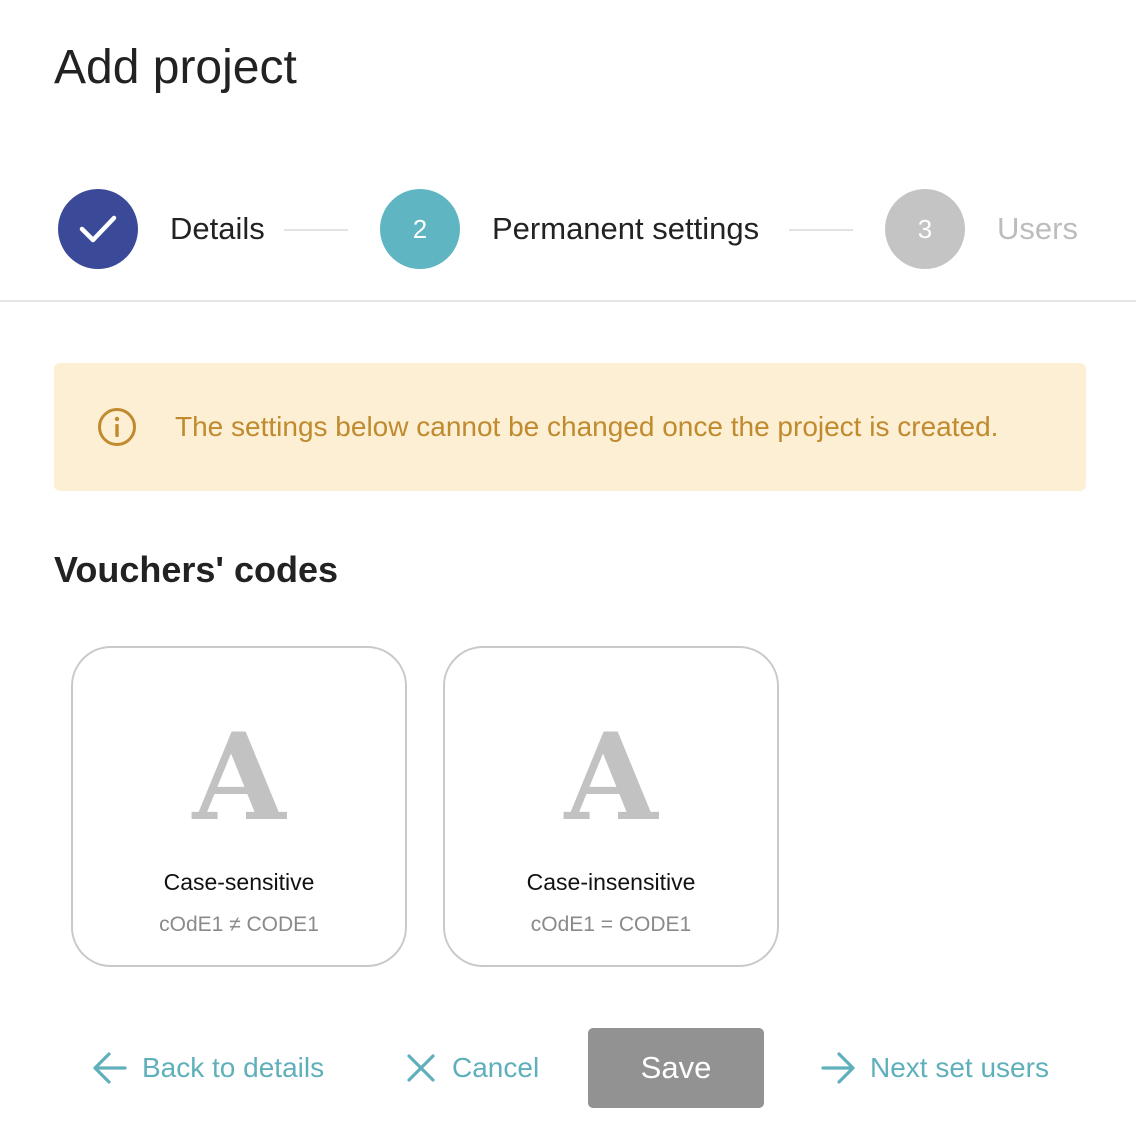  I want to click on save-button: Save, so click(676, 1068).